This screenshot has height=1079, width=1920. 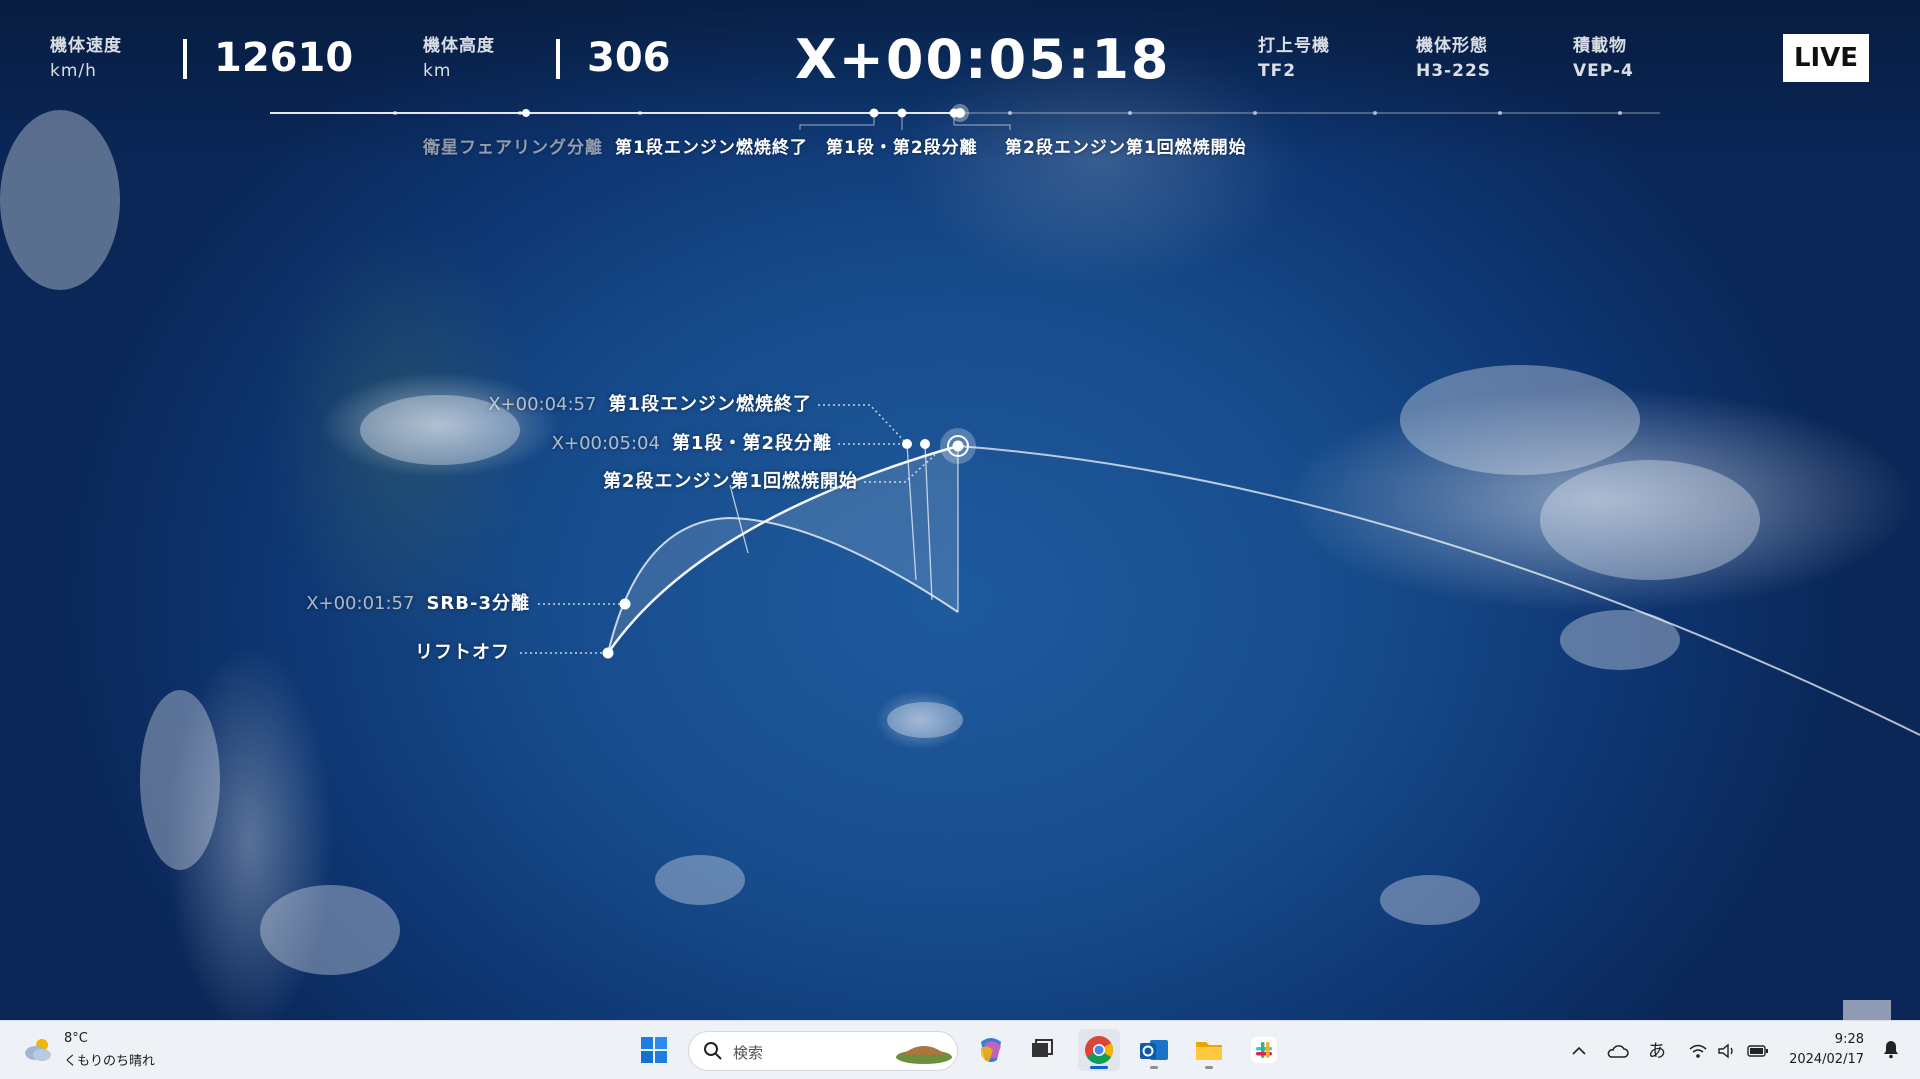 I want to click on outlook-running-indicator, so click(x=1154, y=1067).